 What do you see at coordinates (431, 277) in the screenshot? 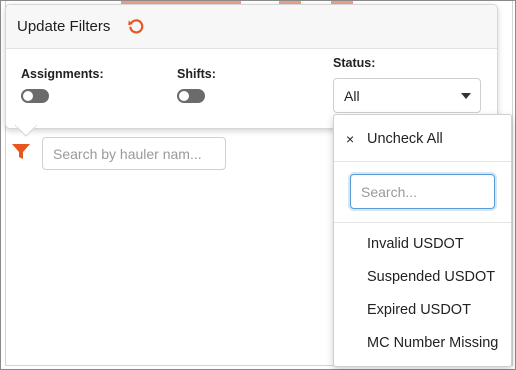
I see `option-label: Suspended USDOT` at bounding box center [431, 277].